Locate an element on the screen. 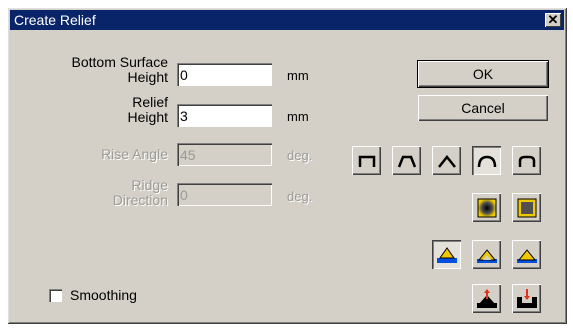 This screenshot has width=573, height=329. rise-angle-input is located at coordinates (224, 154).